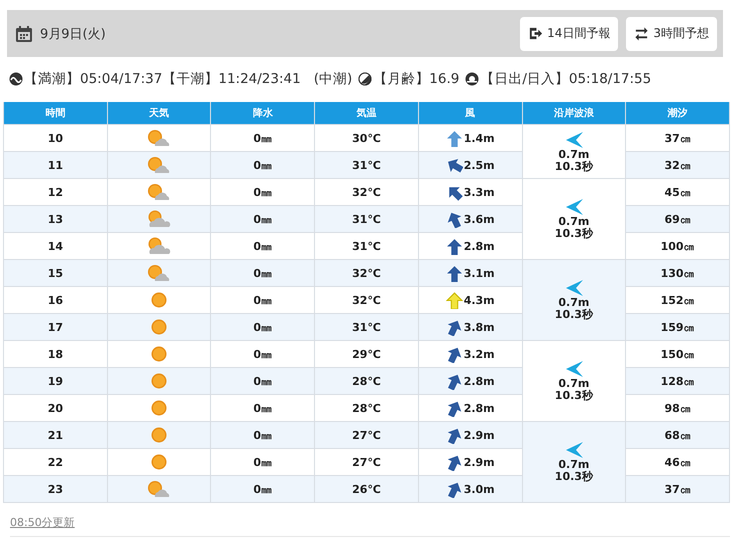 This screenshot has height=540, width=740. What do you see at coordinates (566, 79) in the screenshot?
I see `tide-info-text: 【日出/日入】05:18/17:55` at bounding box center [566, 79].